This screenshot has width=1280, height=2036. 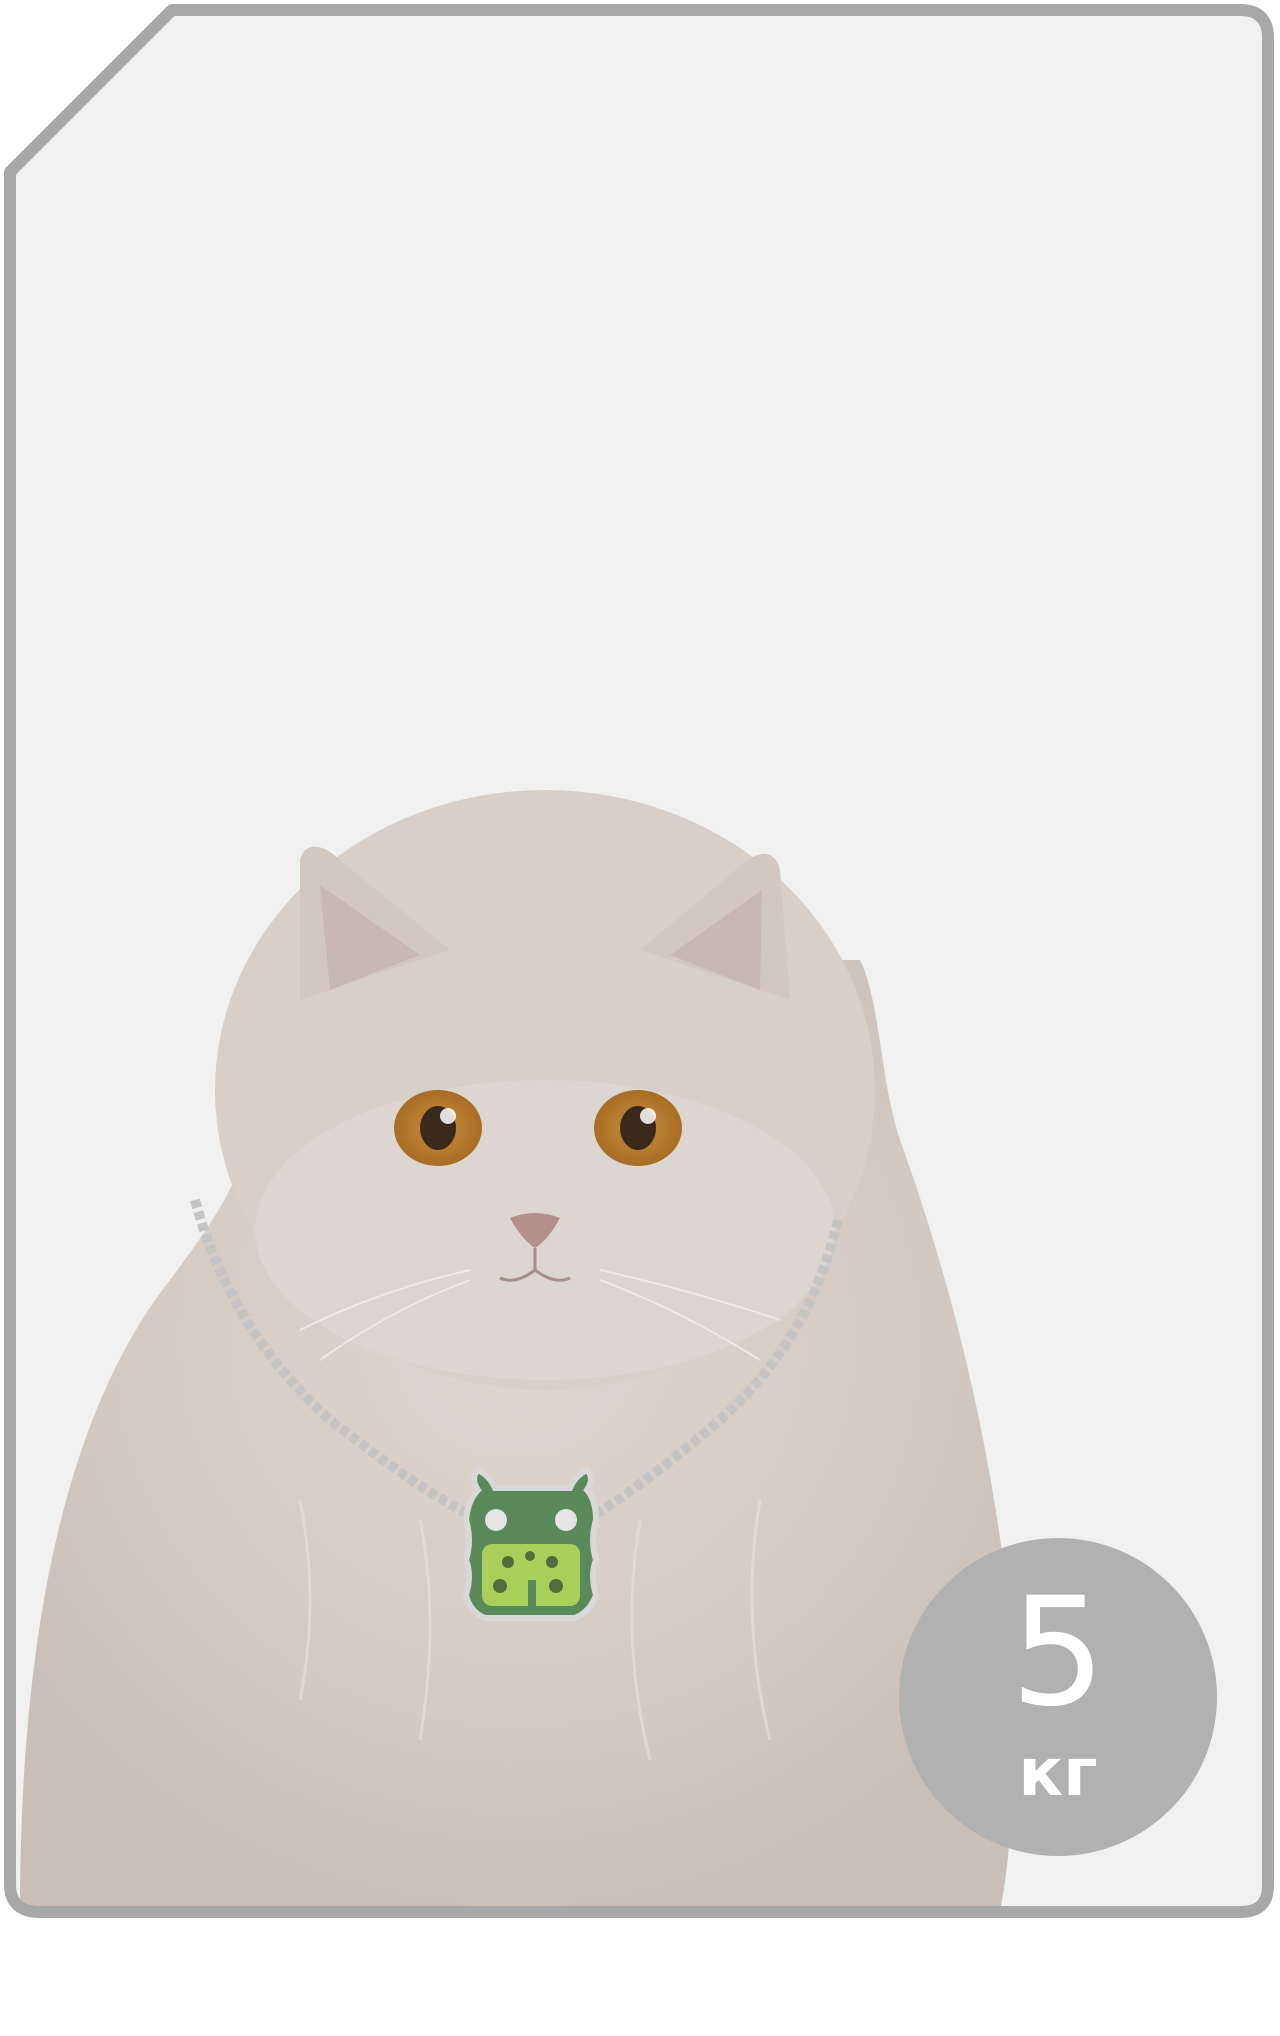 I want to click on pendant-icon, so click(x=531, y=1543).